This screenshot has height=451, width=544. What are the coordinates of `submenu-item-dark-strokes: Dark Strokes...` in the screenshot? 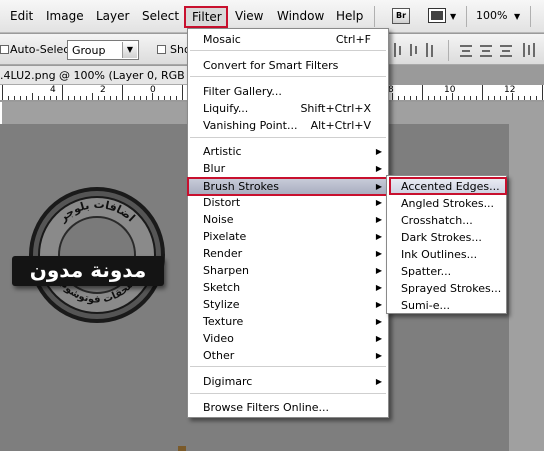 It's located at (446, 237).